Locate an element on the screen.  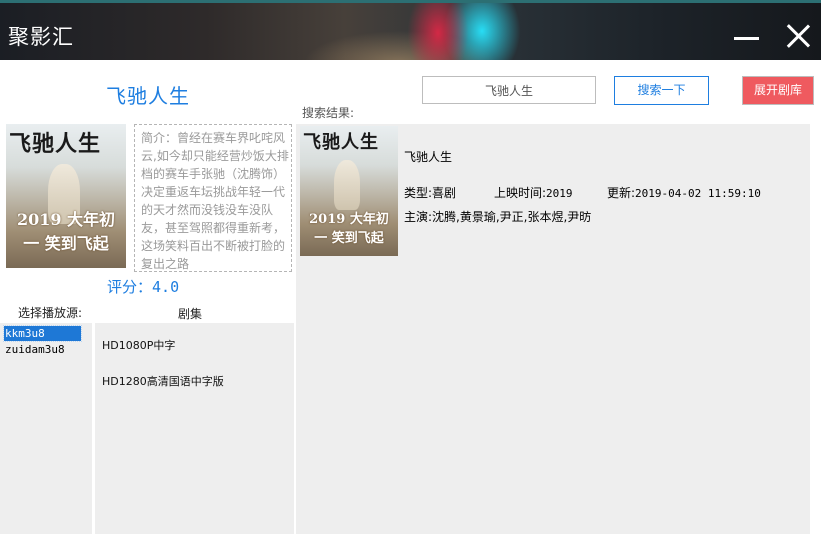
rating: 评分：4.0 is located at coordinates (143, 286).